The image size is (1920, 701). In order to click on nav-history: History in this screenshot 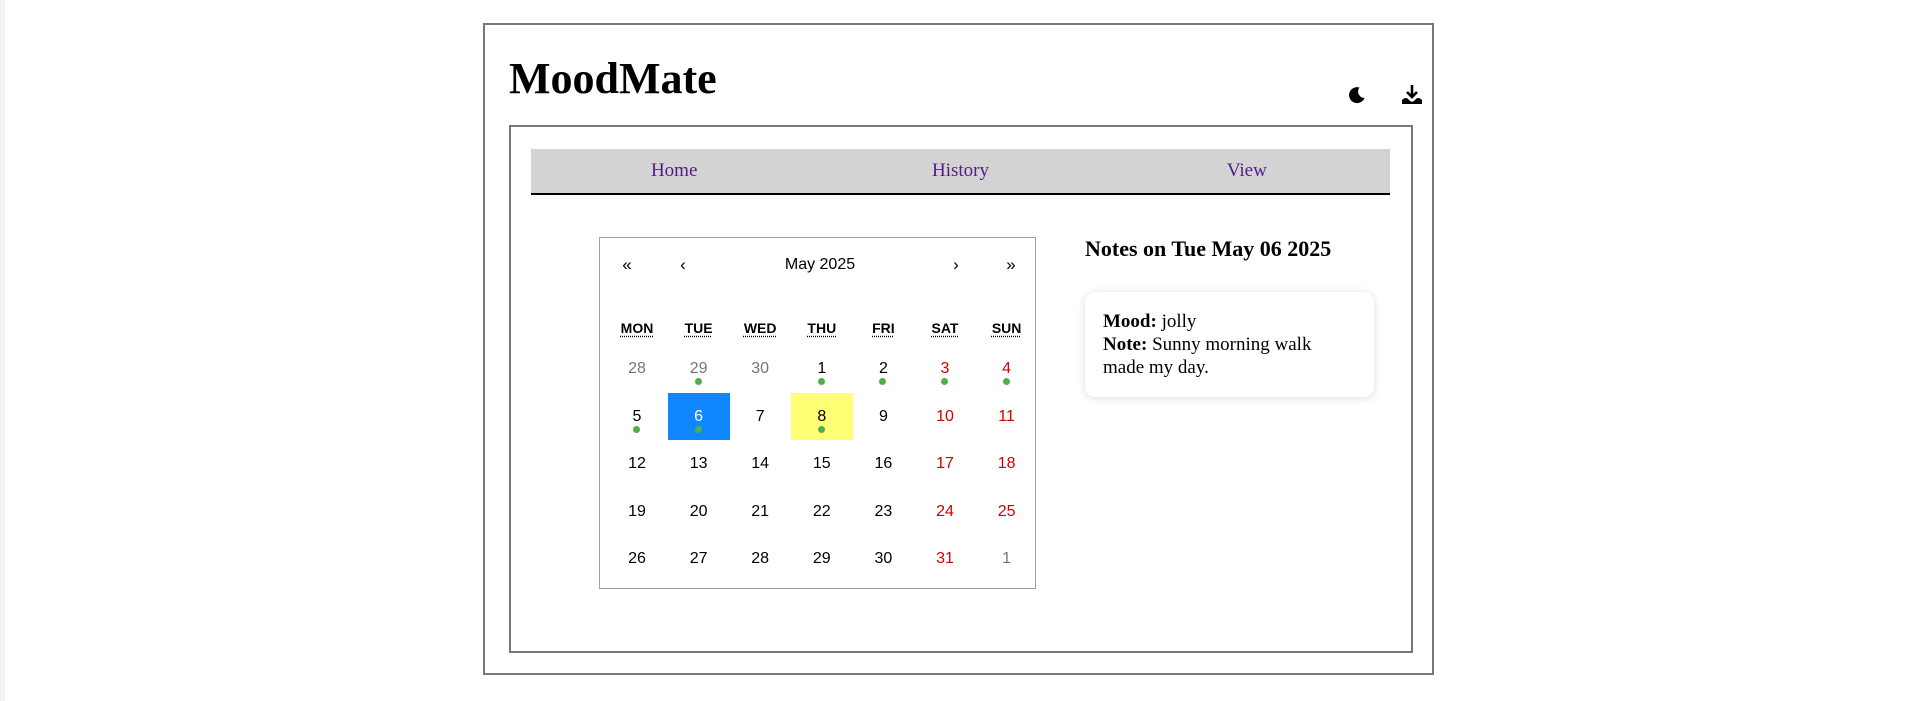, I will do `click(960, 171)`.